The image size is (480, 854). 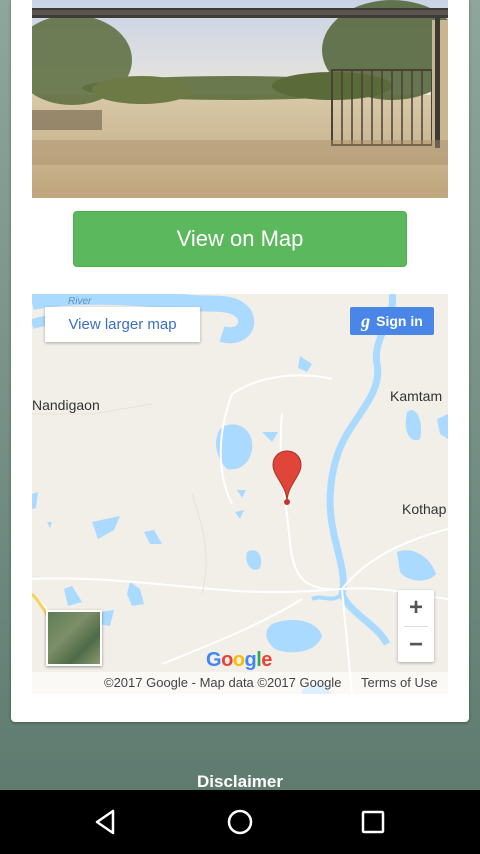 What do you see at coordinates (122, 324) in the screenshot?
I see `view-larger-map-link: View larger map` at bounding box center [122, 324].